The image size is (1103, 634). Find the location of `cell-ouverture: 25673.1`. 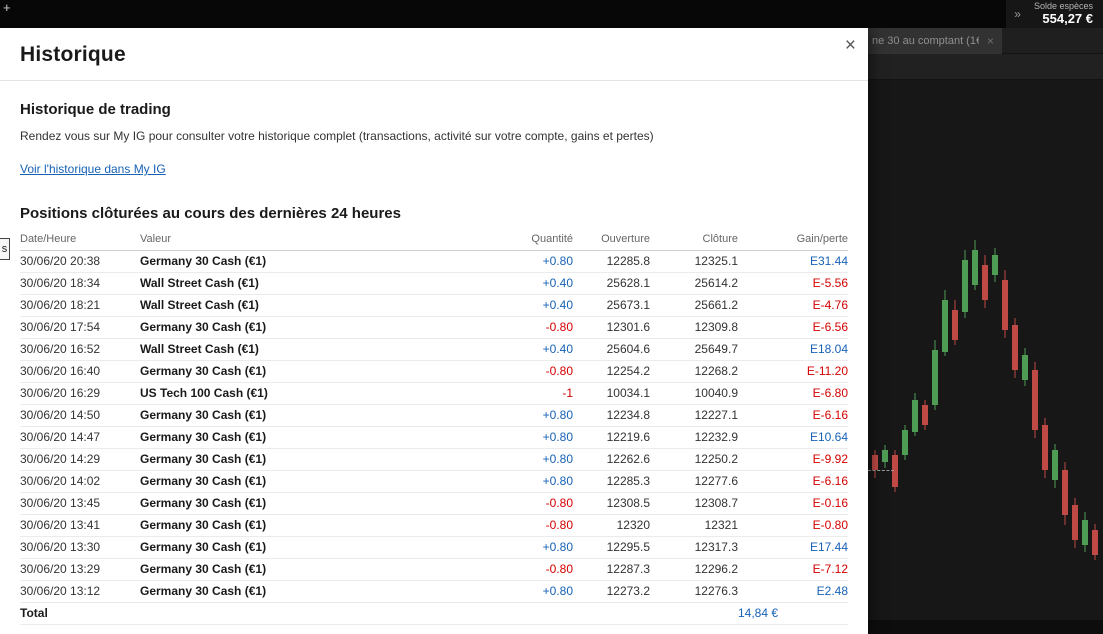

cell-ouverture: 25673.1 is located at coordinates (611, 306).